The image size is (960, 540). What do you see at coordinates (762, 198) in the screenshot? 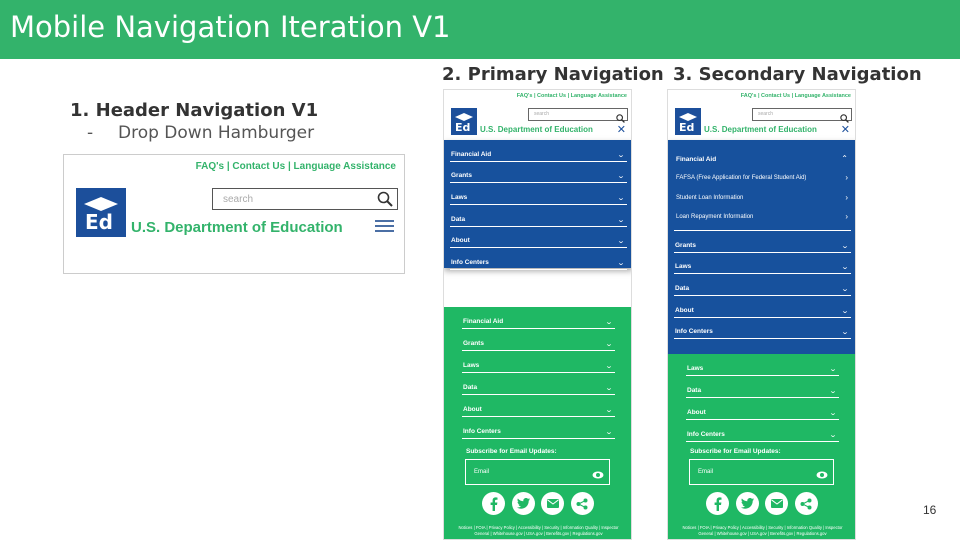
I see `subnav-item-student-loan: Student Loan Information ›` at bounding box center [762, 198].